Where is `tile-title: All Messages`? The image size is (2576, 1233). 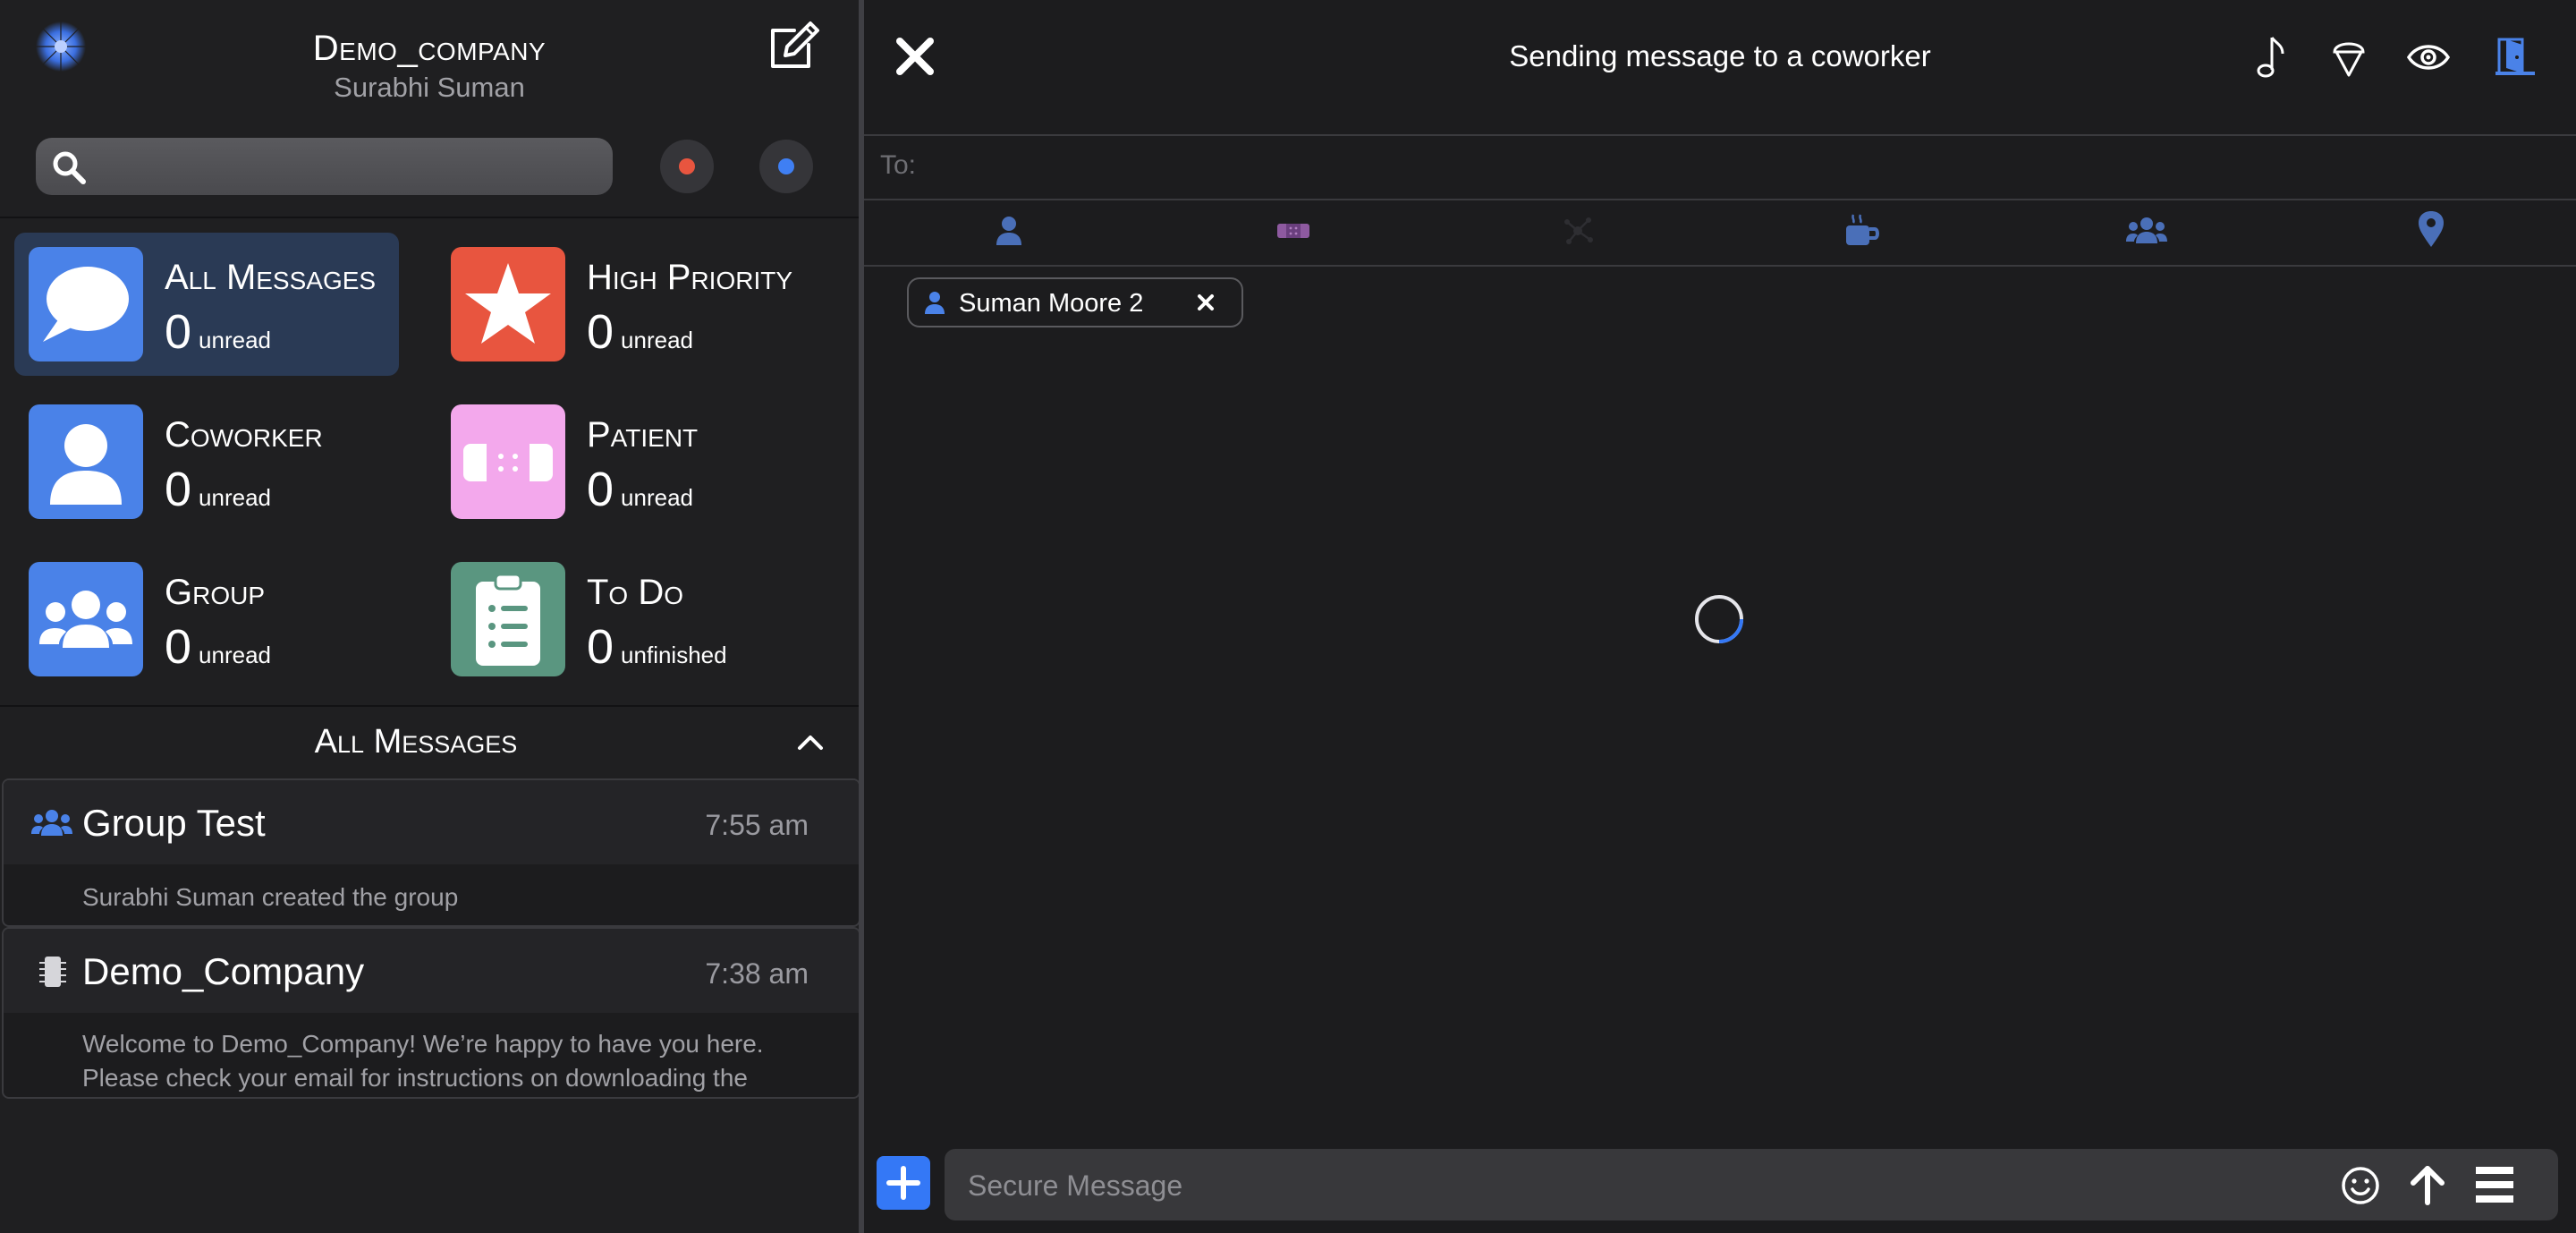 tile-title: All Messages is located at coordinates (271, 277).